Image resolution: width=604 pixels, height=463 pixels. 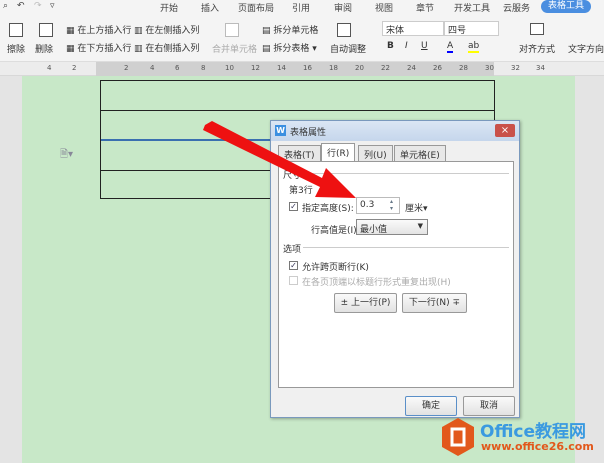 I want to click on annotation-arrow, so click(x=279, y=159).